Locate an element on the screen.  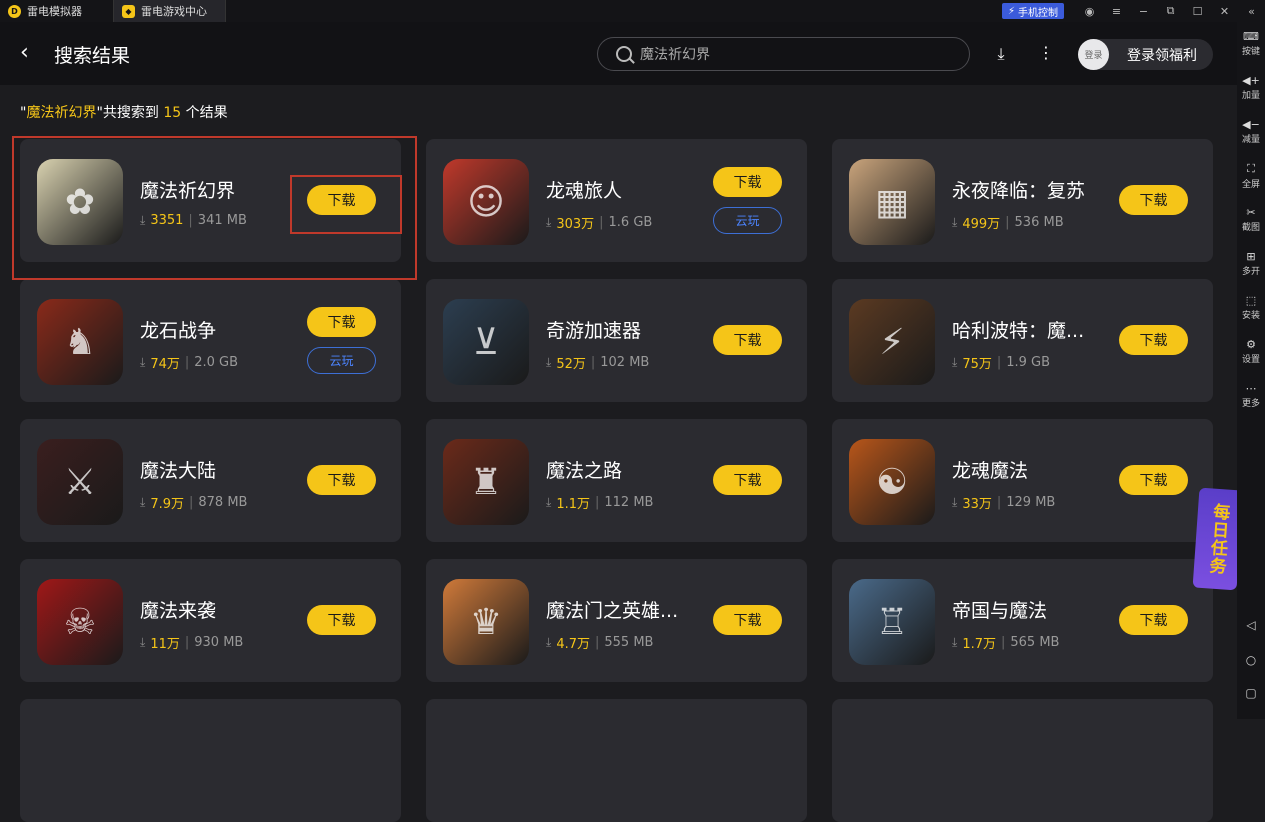
app-card: ☯ 龙魂魔法 ⤓ 33万 | 129 MB 下载 is located at coordinates (1022, 480).